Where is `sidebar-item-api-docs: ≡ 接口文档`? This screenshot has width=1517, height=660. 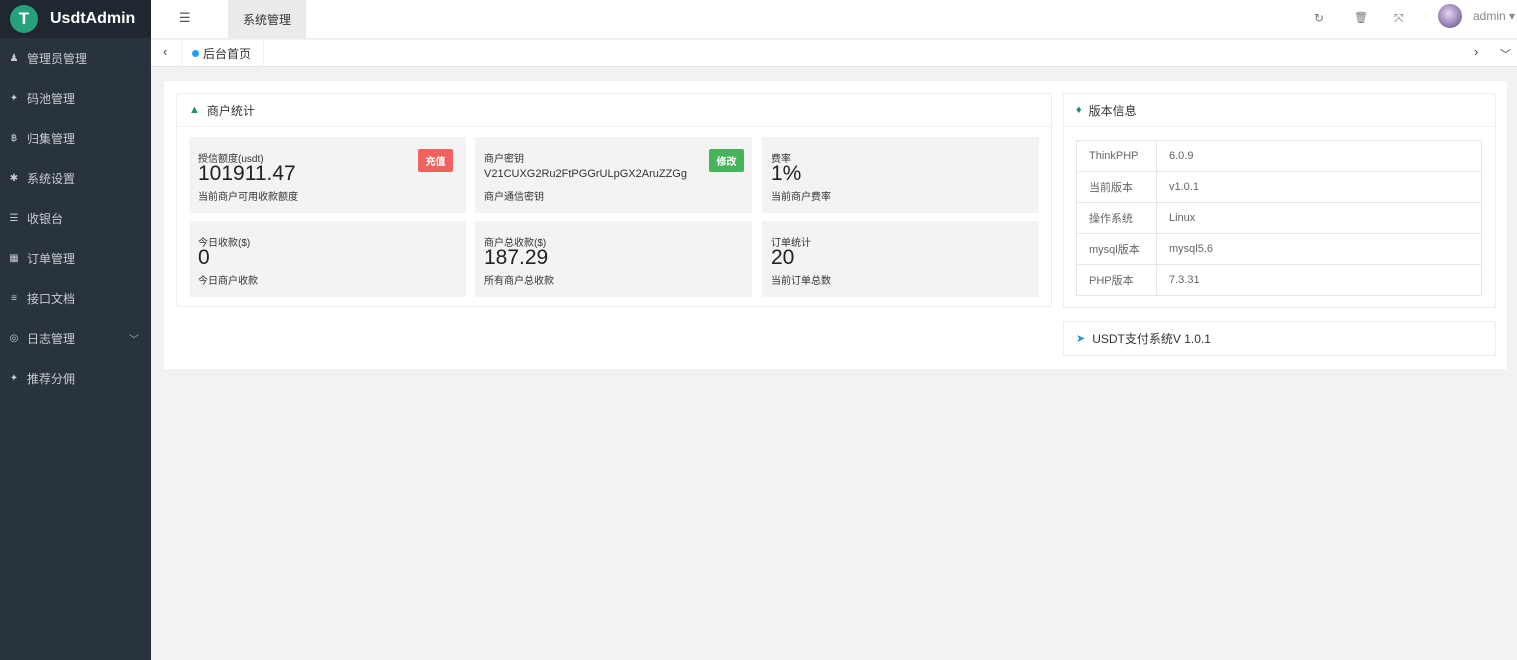
sidebar-item-api-docs: ≡ 接口文档 is located at coordinates (75, 298).